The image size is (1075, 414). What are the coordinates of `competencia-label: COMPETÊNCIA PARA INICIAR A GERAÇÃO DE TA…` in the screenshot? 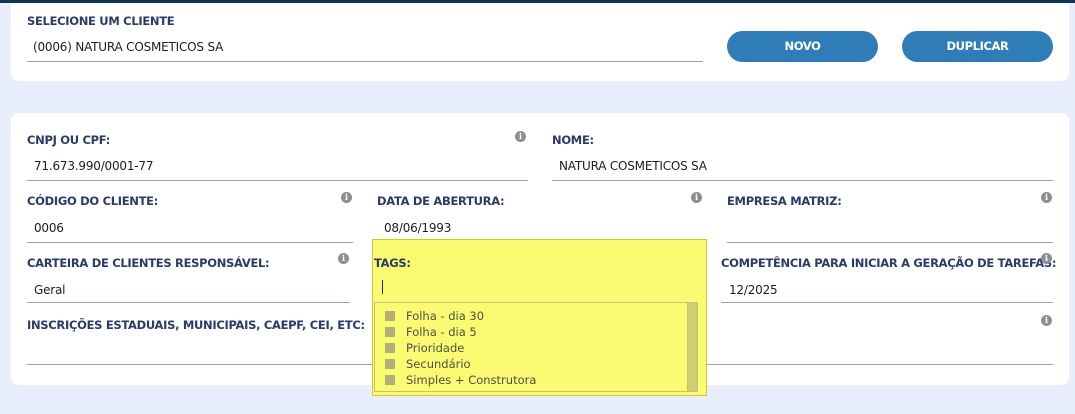 It's located at (889, 263).